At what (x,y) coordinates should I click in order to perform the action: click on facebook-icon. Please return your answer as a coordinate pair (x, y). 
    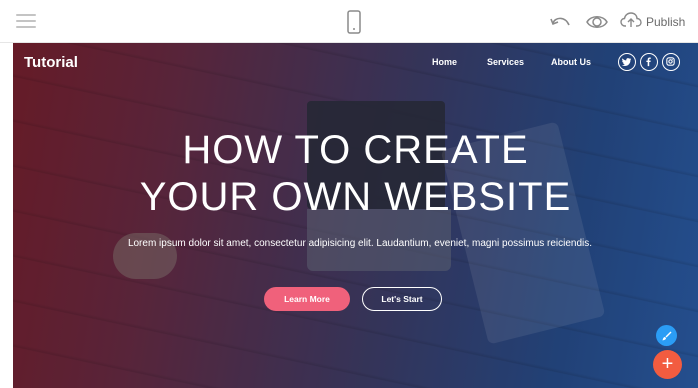
    Looking at the image, I should click on (649, 62).